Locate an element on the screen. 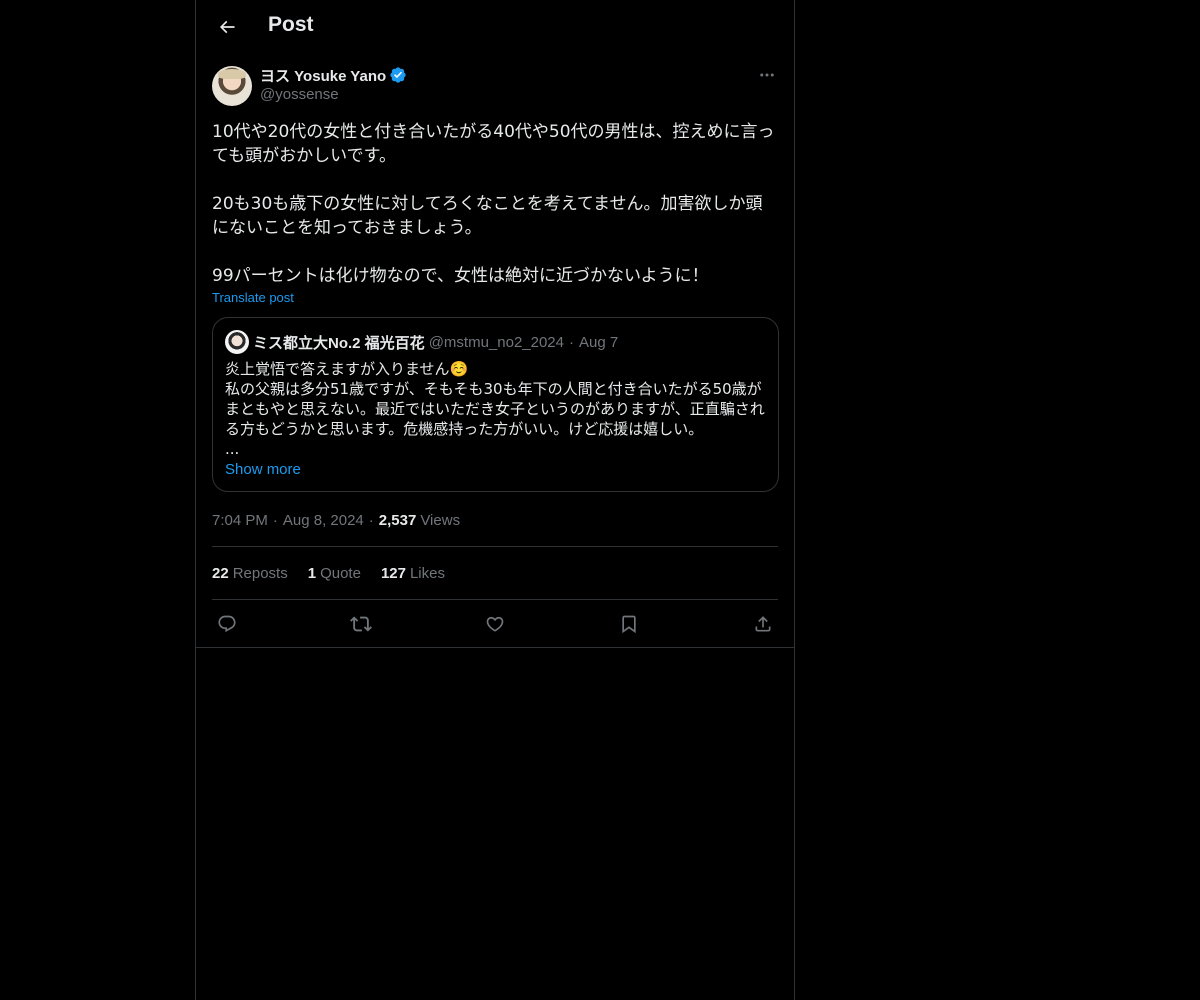 The height and width of the screenshot is (1000, 1200). quotes-stat: 1 Quote is located at coordinates (334, 573).